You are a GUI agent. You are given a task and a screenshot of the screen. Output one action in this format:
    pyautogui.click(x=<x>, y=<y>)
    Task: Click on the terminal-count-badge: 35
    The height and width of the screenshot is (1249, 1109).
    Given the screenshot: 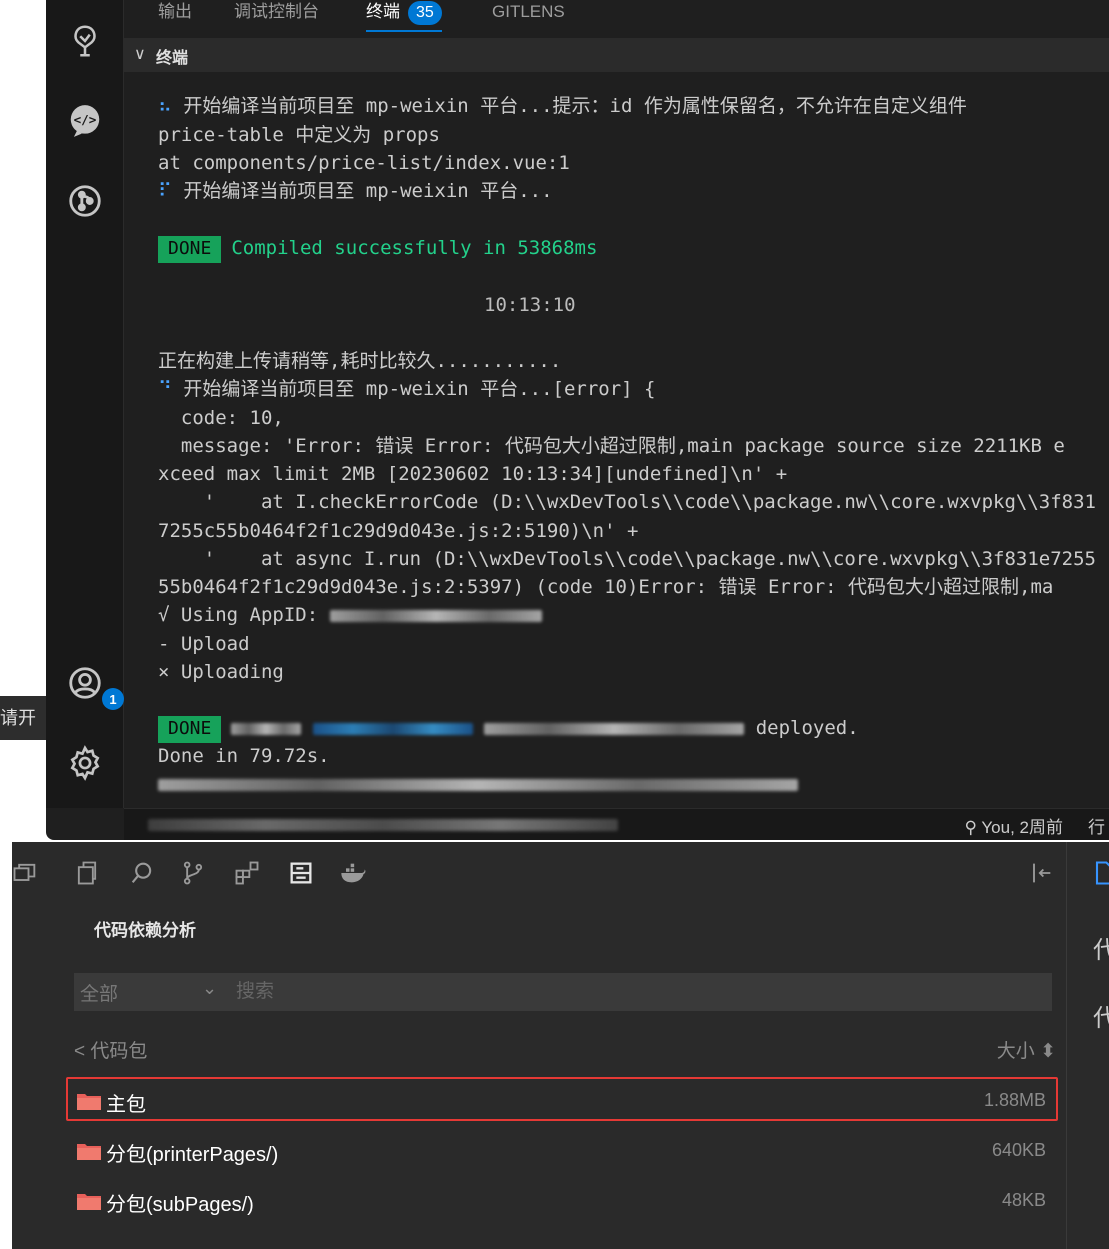 What is the action you would take?
    pyautogui.click(x=425, y=13)
    